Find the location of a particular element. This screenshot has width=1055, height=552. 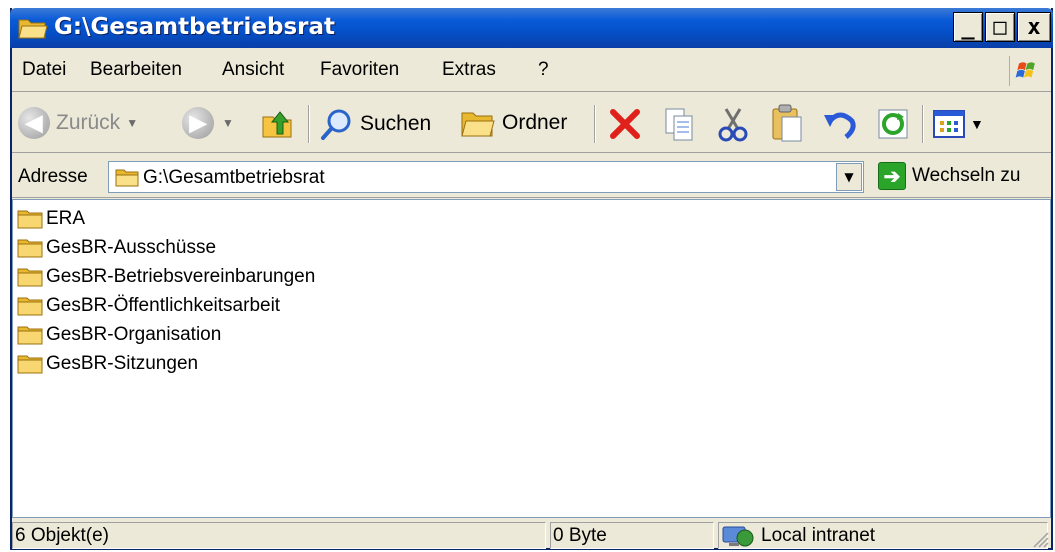

folders-icon is located at coordinates (478, 124).